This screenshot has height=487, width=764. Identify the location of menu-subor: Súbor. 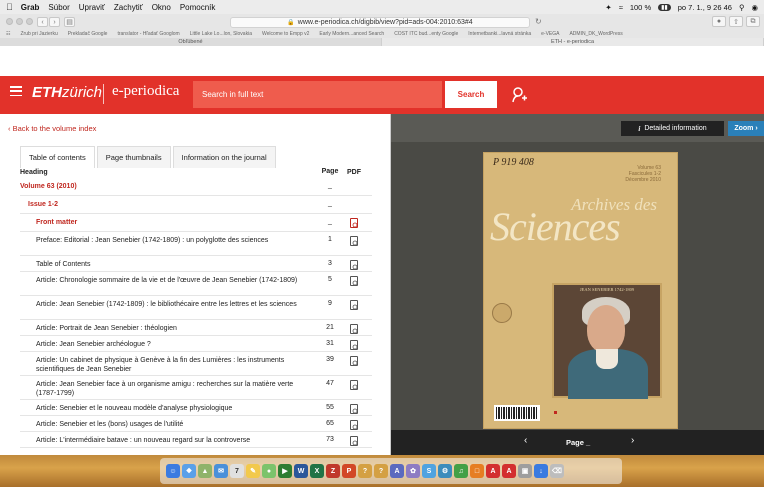
(58, 7).